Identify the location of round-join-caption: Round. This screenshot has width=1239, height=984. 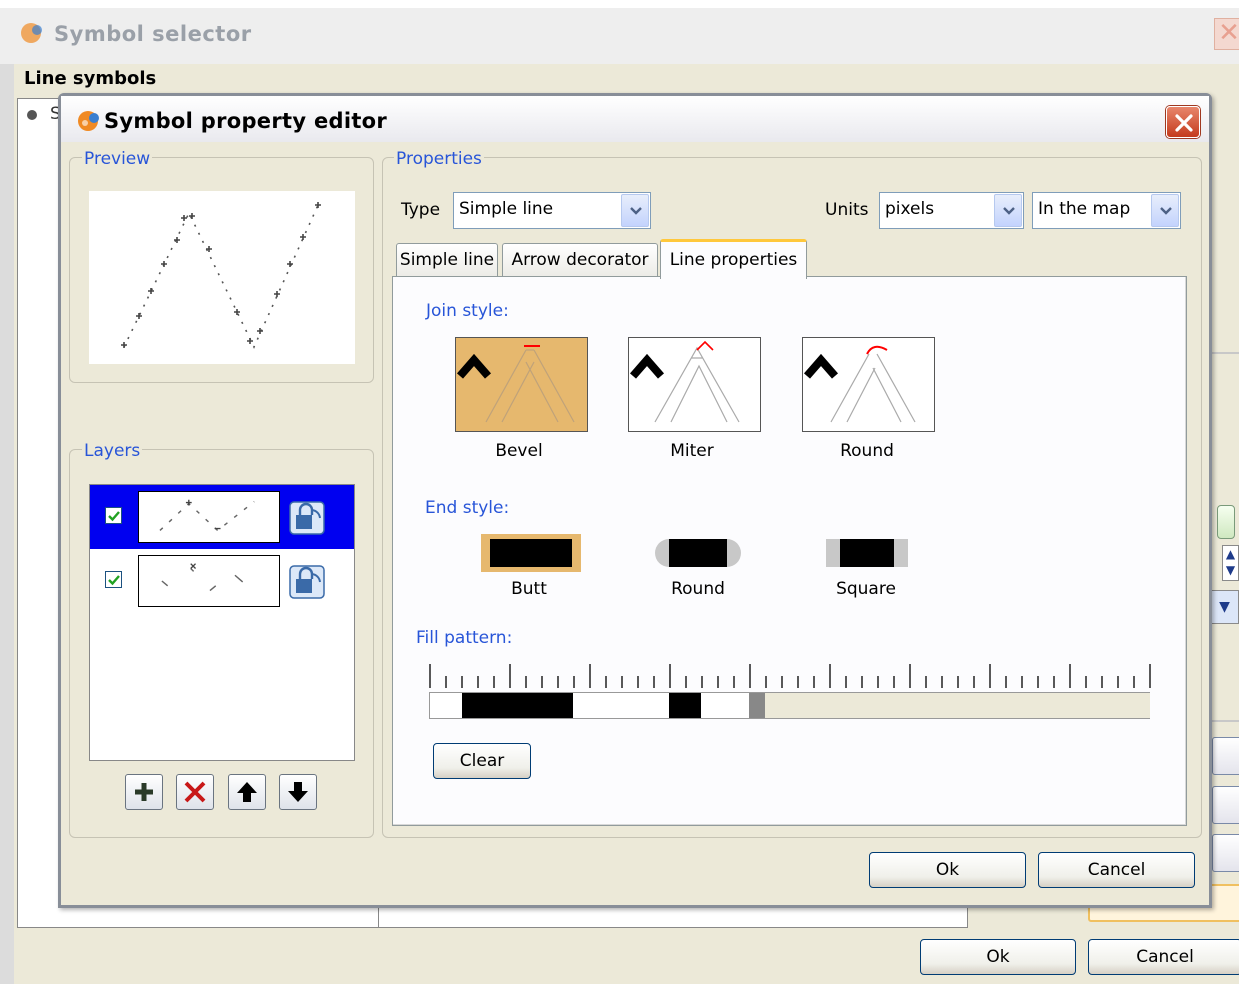
(867, 451).